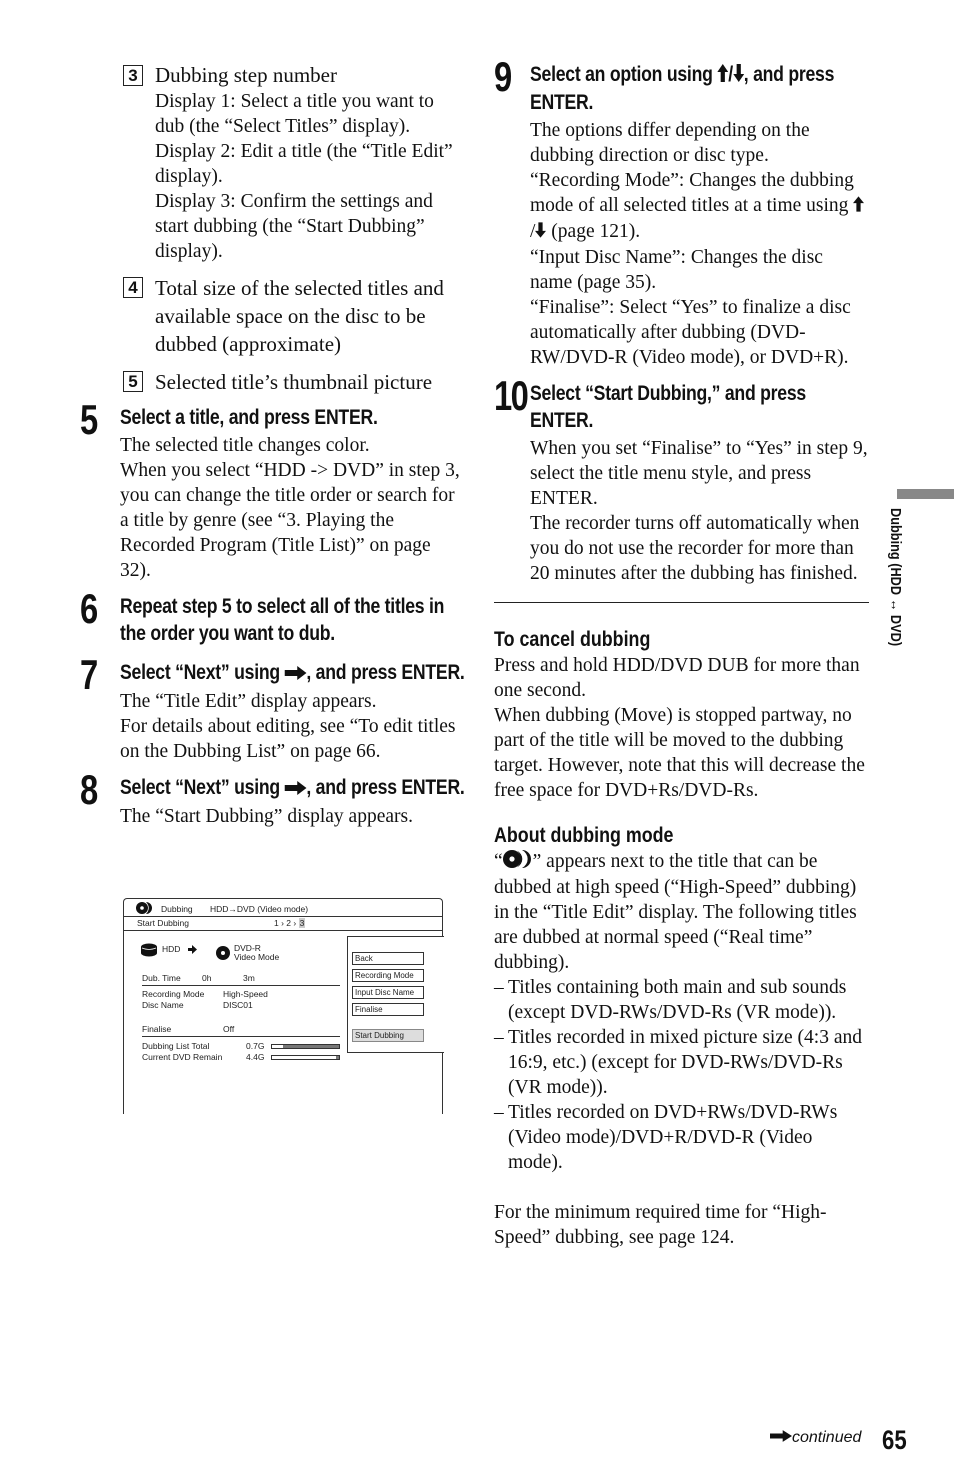  What do you see at coordinates (503, 76) in the screenshot?
I see `step-number: 9` at bounding box center [503, 76].